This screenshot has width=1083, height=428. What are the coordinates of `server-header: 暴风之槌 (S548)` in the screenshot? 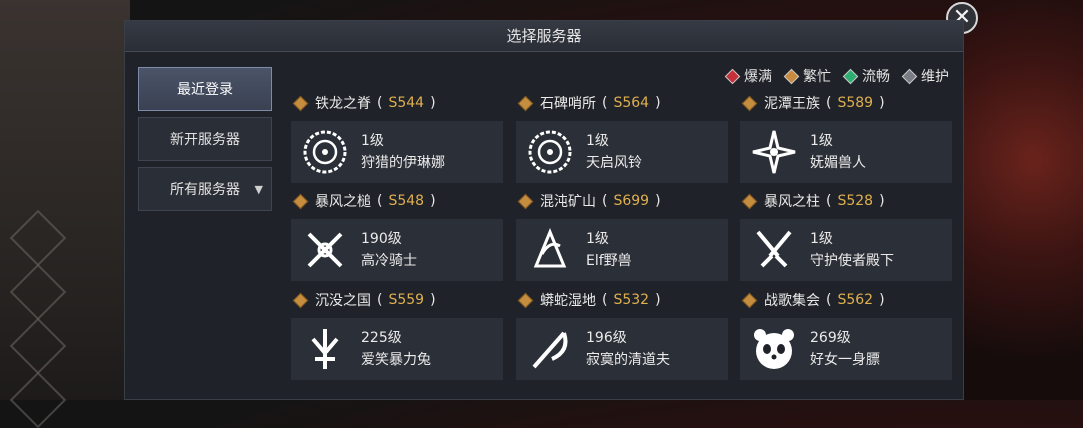 It's located at (397, 201).